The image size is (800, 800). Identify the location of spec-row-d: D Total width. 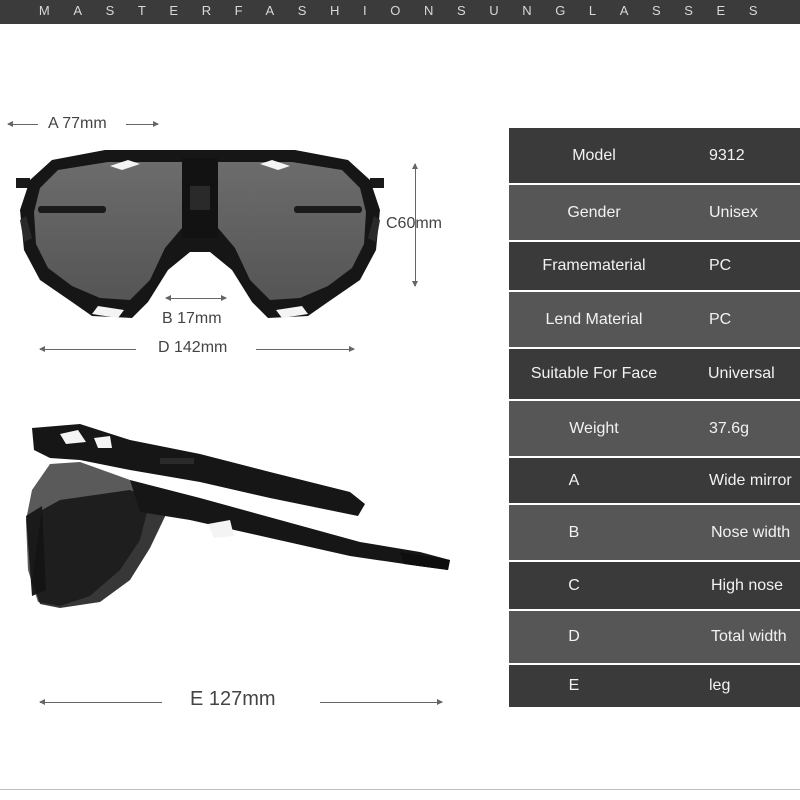
(654, 637).